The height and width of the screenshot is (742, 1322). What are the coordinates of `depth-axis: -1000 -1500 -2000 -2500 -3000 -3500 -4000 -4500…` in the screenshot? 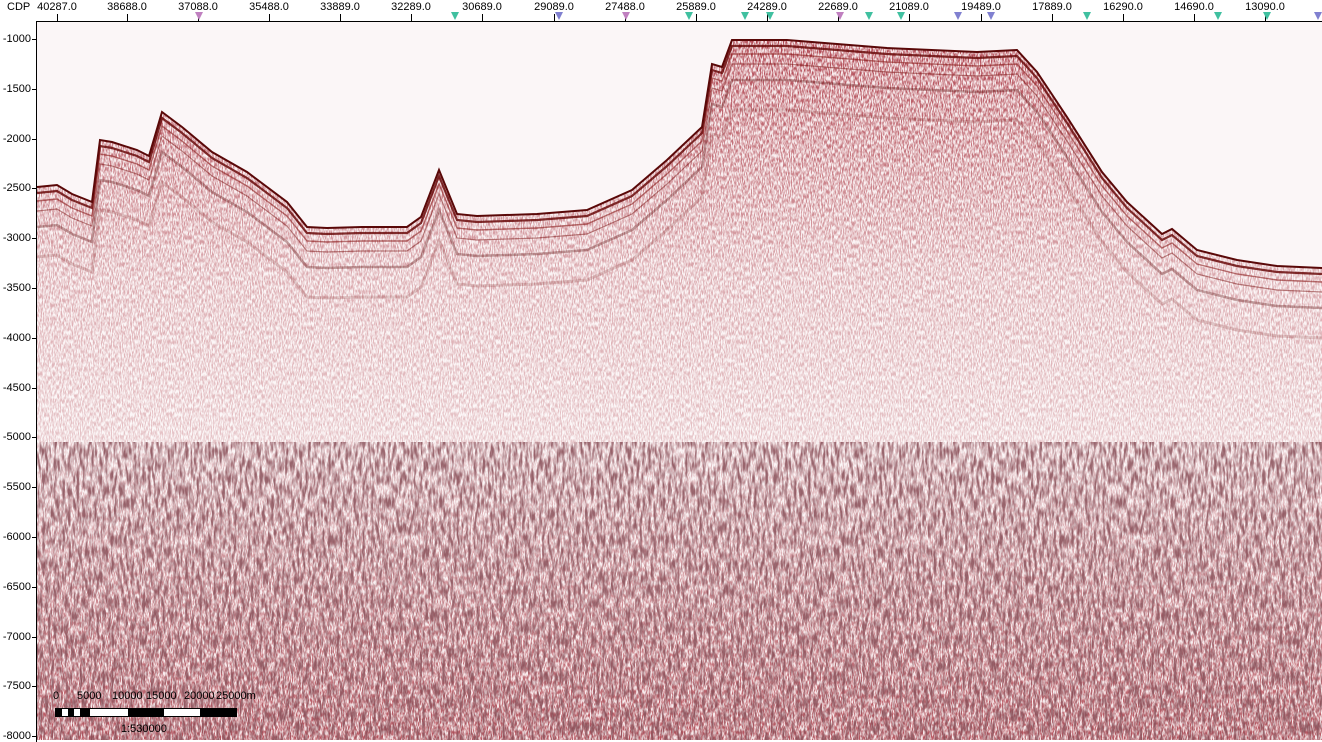 It's located at (18, 381).